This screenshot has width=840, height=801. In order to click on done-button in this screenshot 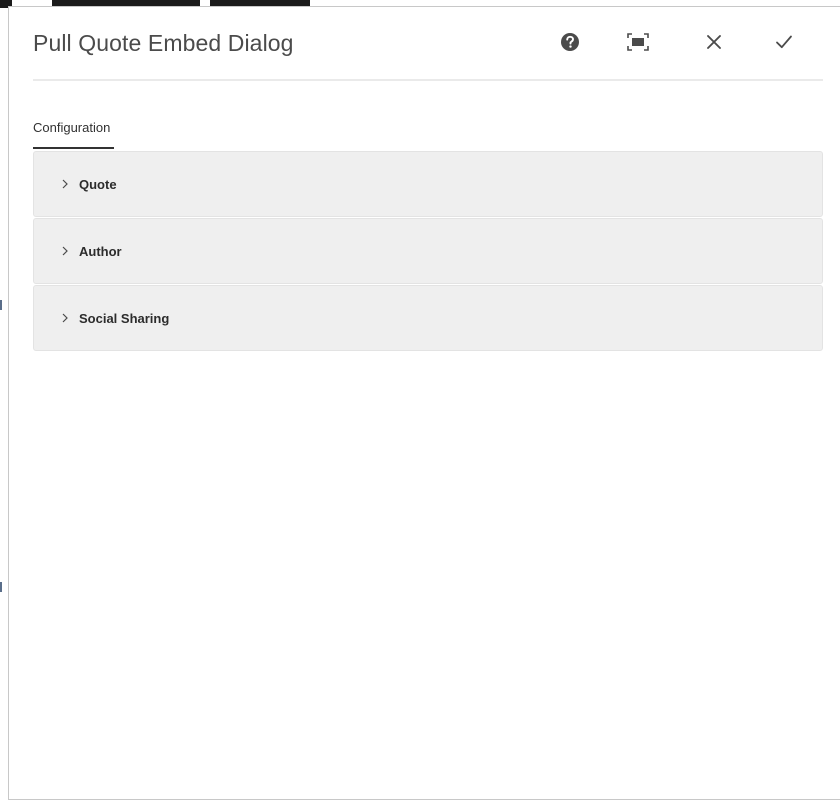, I will do `click(784, 44)`.